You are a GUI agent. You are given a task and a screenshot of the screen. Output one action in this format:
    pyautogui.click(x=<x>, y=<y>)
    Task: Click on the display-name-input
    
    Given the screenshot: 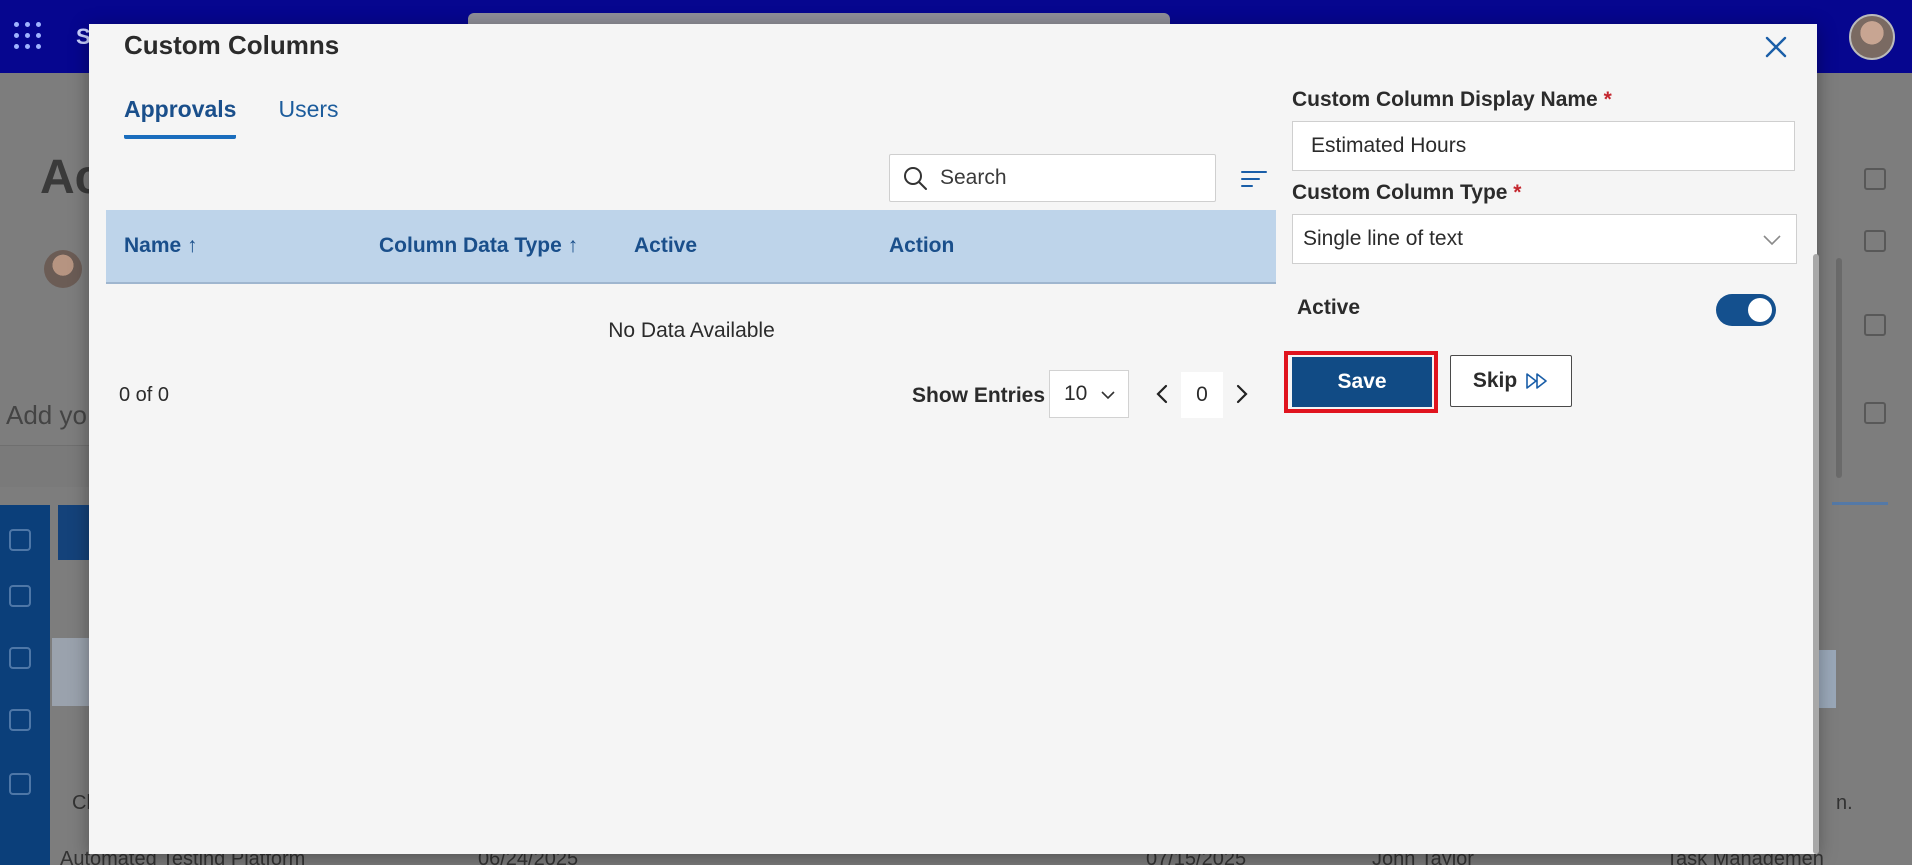 What is the action you would take?
    pyautogui.click(x=1543, y=146)
    